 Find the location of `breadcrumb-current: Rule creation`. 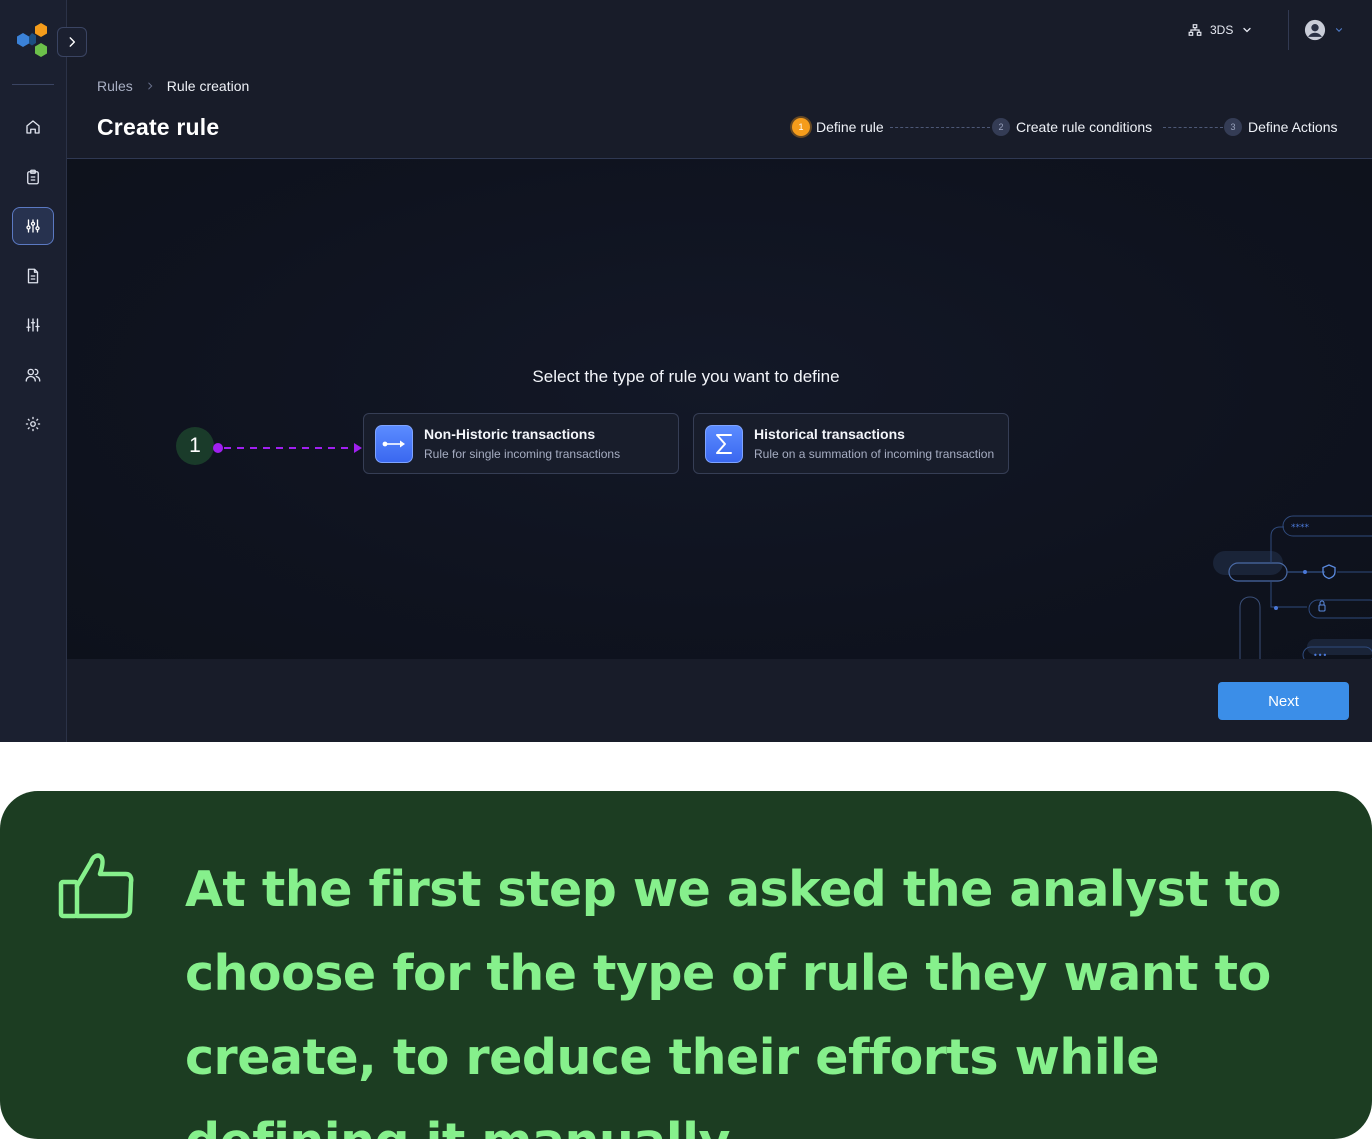

breadcrumb-current: Rule creation is located at coordinates (208, 86).